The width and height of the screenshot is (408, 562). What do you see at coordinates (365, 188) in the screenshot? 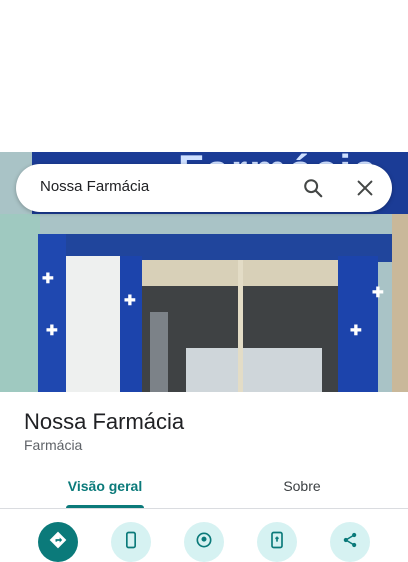
I see `close-icon` at bounding box center [365, 188].